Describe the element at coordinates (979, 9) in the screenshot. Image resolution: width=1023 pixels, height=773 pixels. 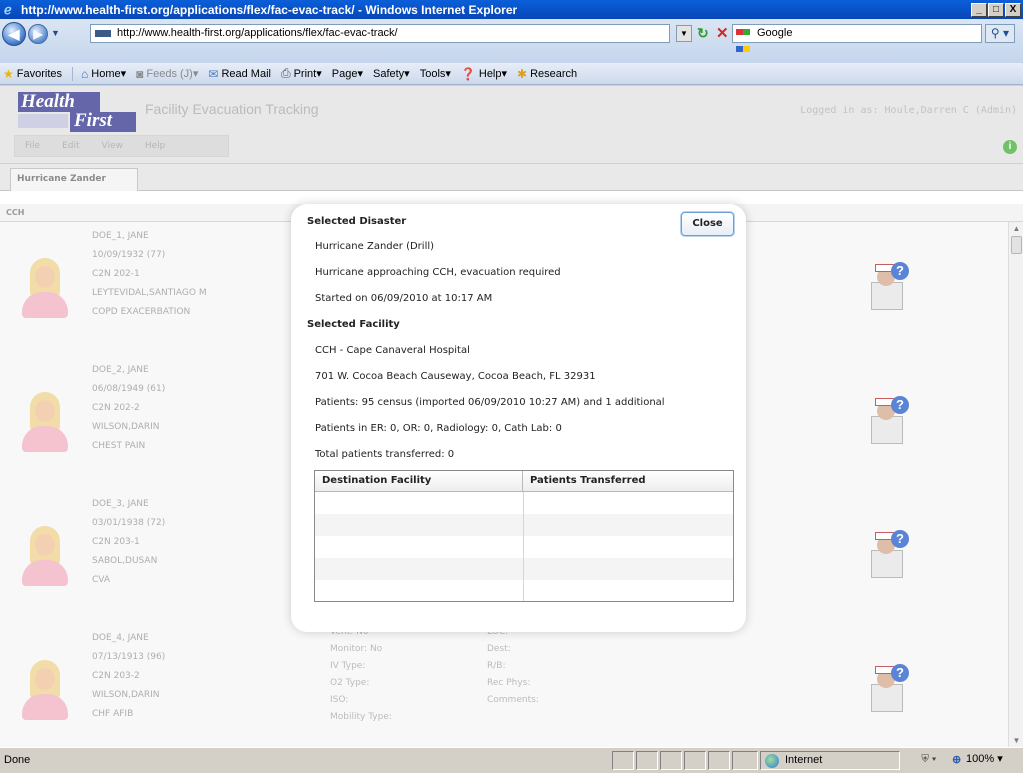
I see `minimize-button: _` at that location.